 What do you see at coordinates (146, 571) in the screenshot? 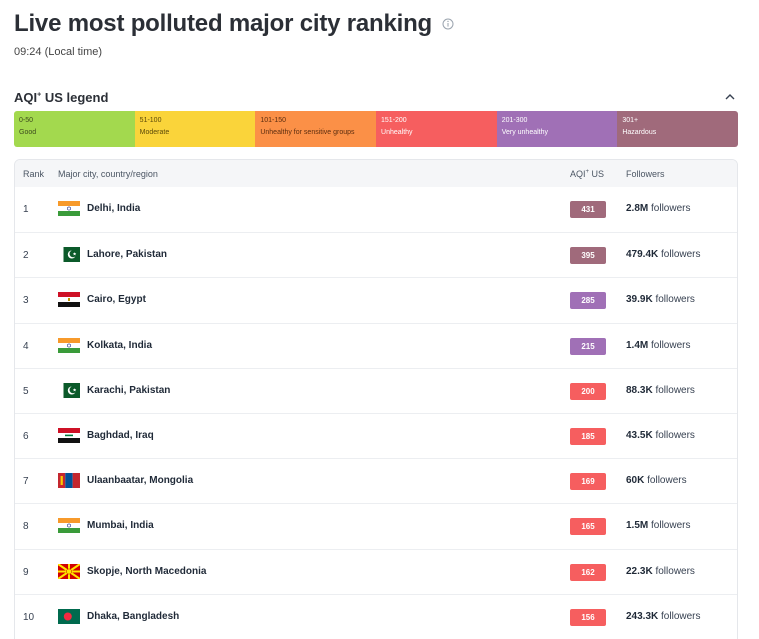
I see `city-link: Skopje, North Macedonia` at bounding box center [146, 571].